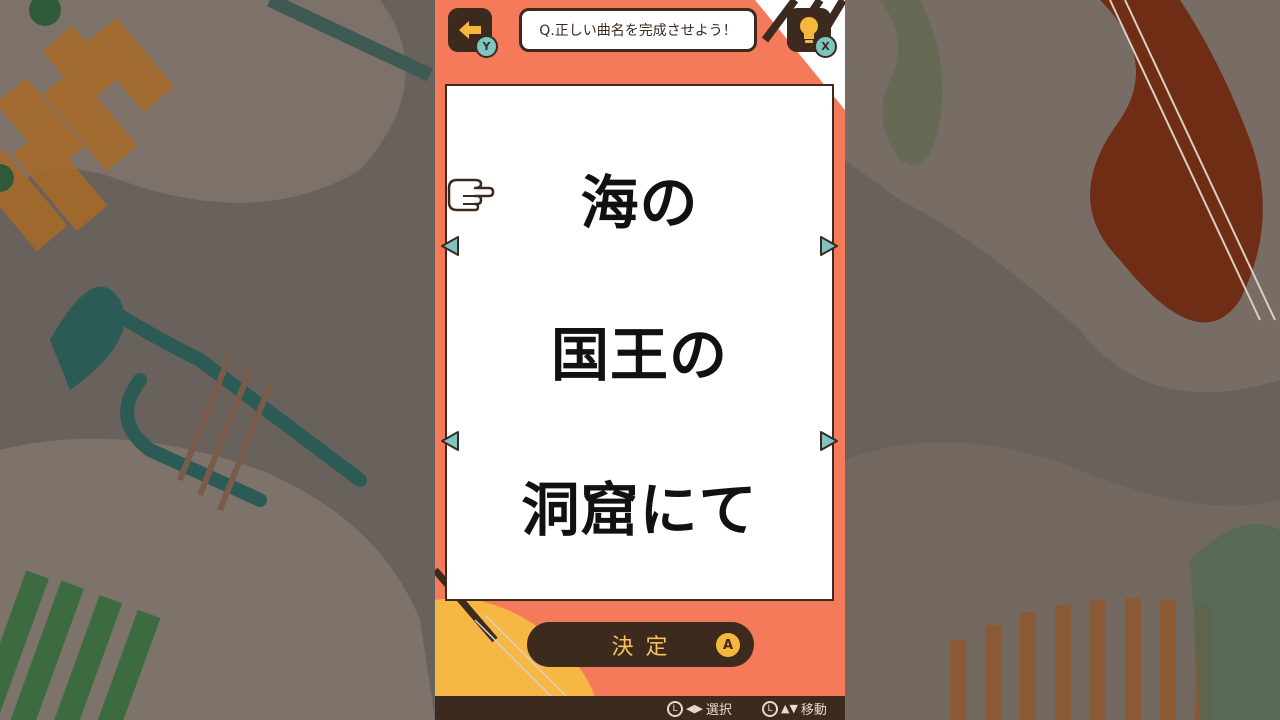  I want to click on question-box: Q.正しい曲名を完成させよう！, so click(638, 30).